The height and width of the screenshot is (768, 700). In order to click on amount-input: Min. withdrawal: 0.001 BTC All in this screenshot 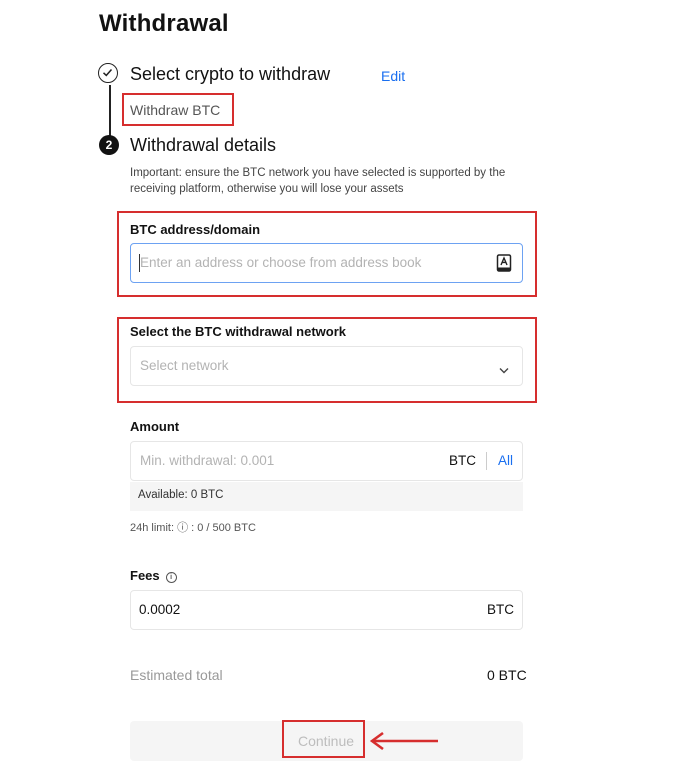, I will do `click(326, 461)`.